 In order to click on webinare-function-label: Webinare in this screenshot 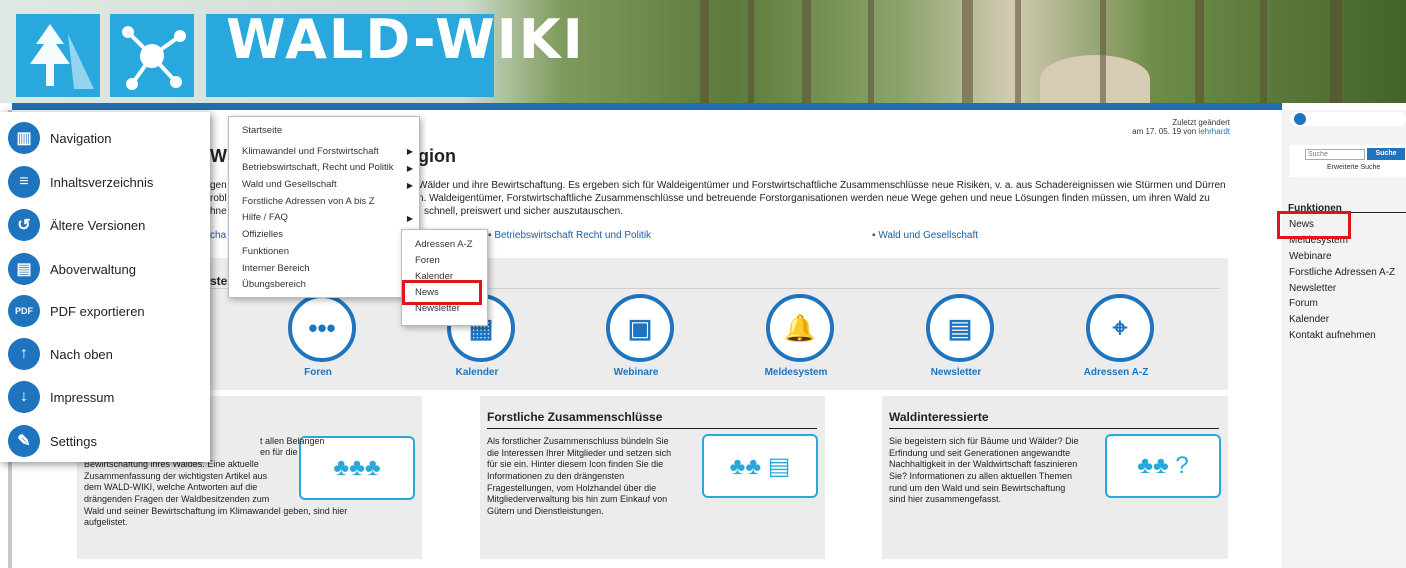, I will do `click(636, 372)`.